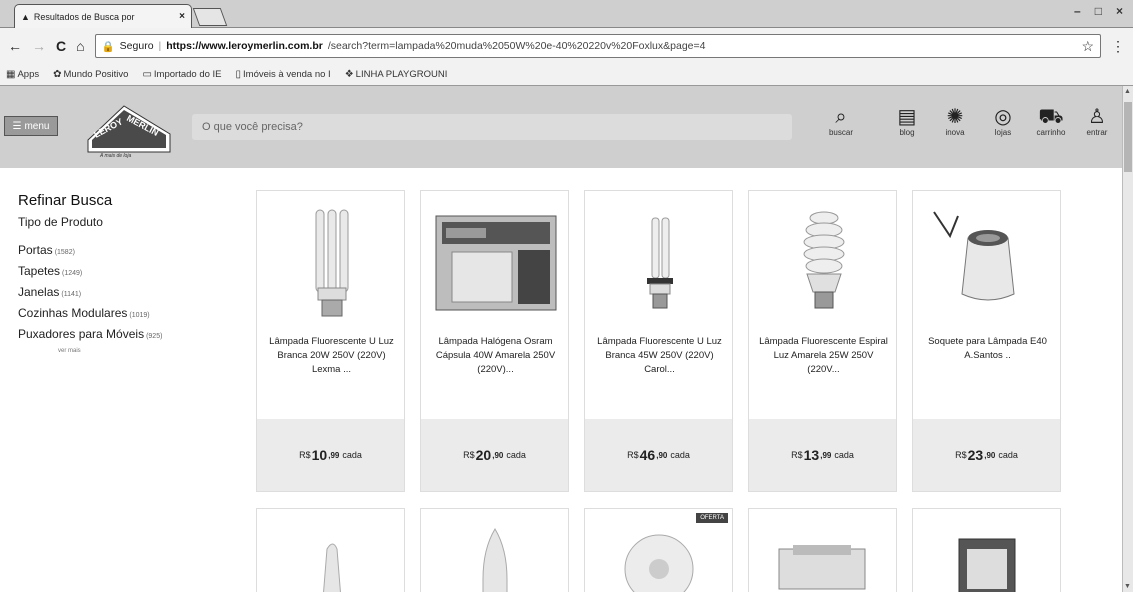  I want to click on leroy-favicon-icon: ▲, so click(25, 16).